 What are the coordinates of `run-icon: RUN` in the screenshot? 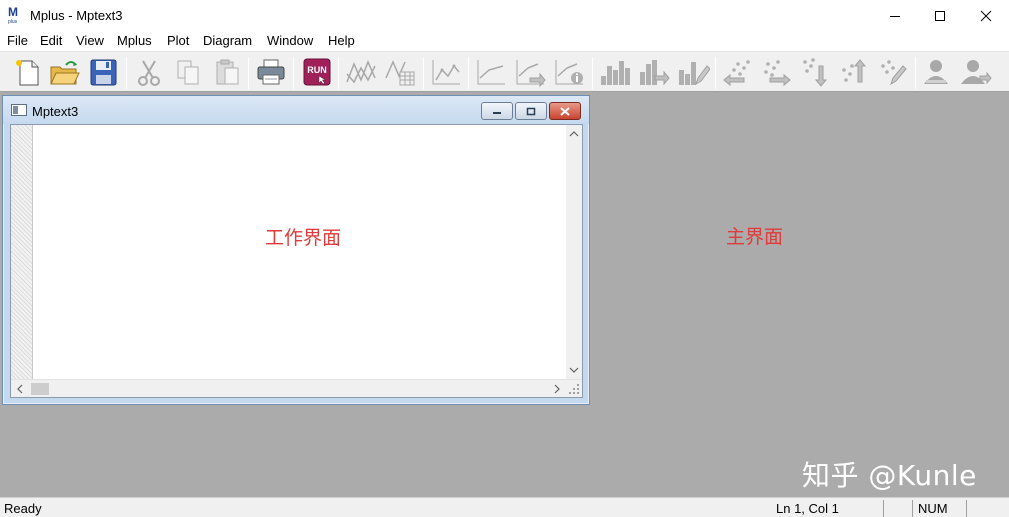 It's located at (317, 72).